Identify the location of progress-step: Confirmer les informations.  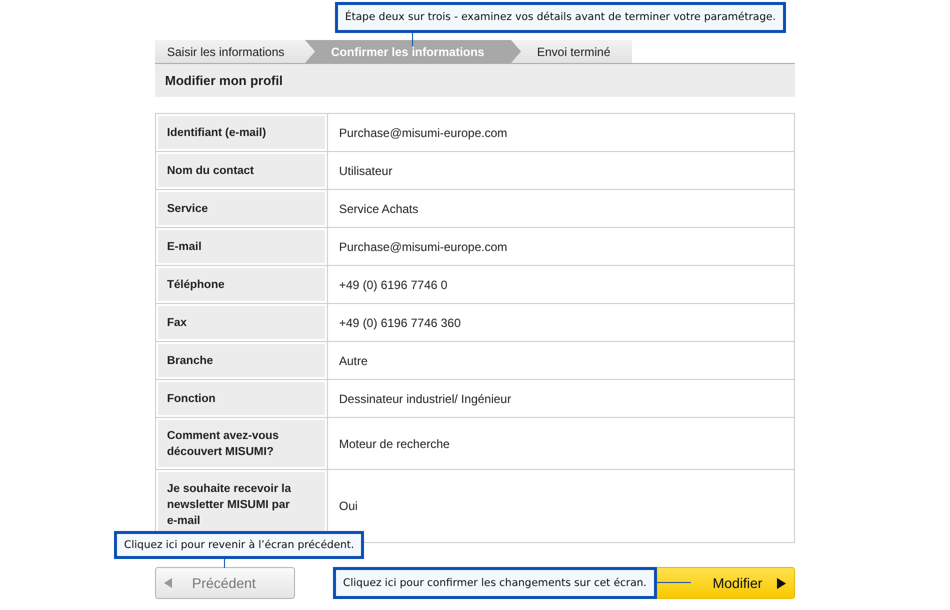
(413, 51).